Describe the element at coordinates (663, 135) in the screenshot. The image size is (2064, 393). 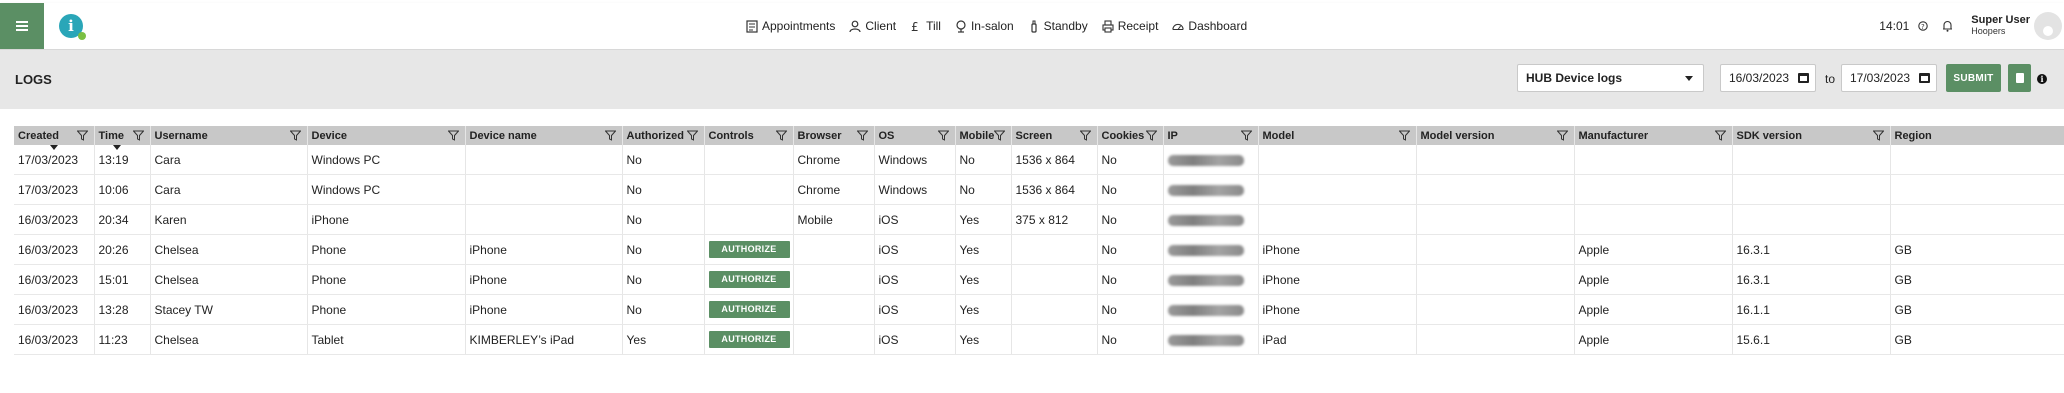
I see `column-header: Authorized` at that location.